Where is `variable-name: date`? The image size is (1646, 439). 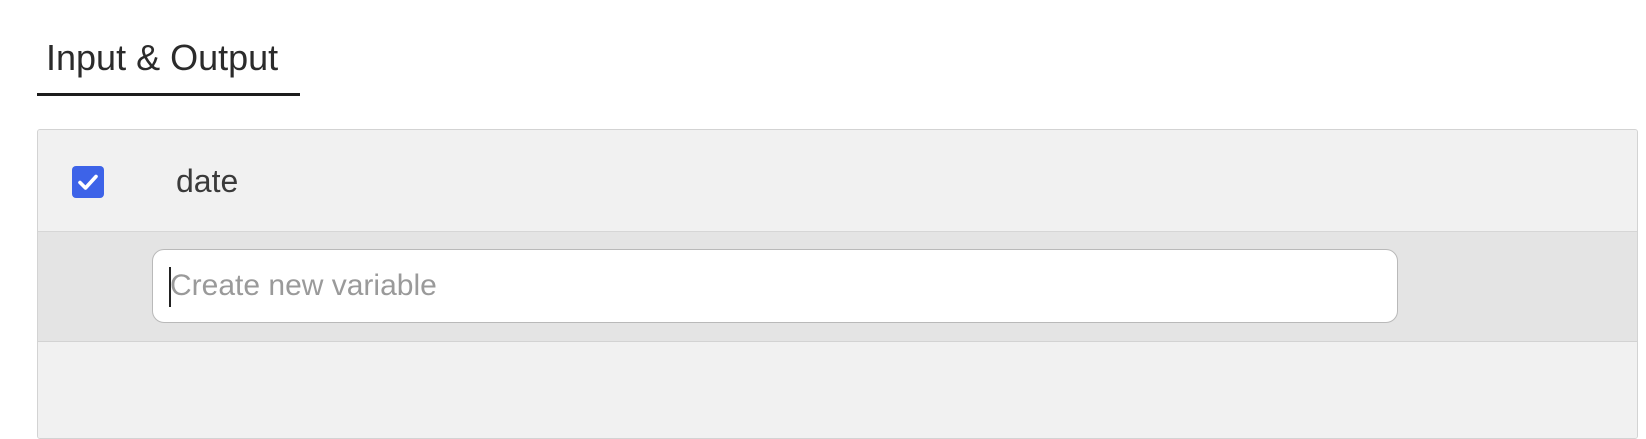
variable-name: date is located at coordinates (207, 181).